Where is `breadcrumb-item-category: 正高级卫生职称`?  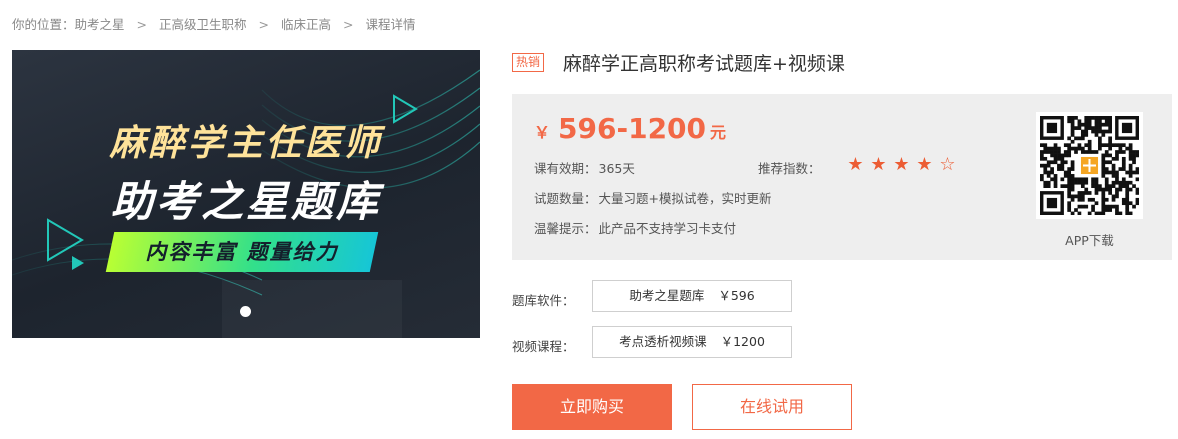
breadcrumb-item-category: 正高级卫生职称 is located at coordinates (203, 24).